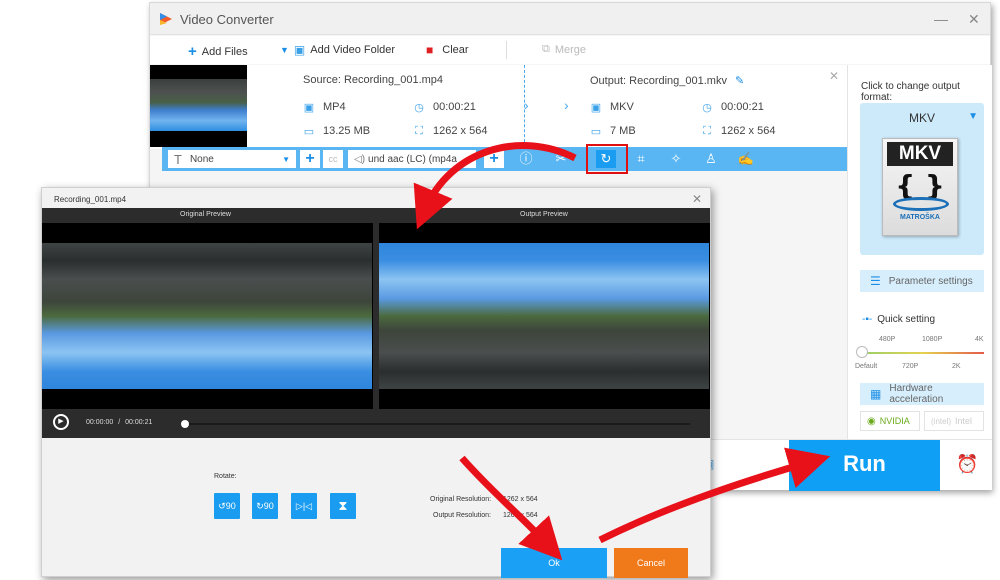 This screenshot has height=580, width=1000. I want to click on rotate-left-label: 90, so click(230, 506).